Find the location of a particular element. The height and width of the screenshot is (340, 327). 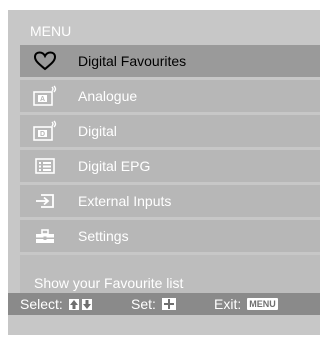

help-set-label: Set: is located at coordinates (143, 304).